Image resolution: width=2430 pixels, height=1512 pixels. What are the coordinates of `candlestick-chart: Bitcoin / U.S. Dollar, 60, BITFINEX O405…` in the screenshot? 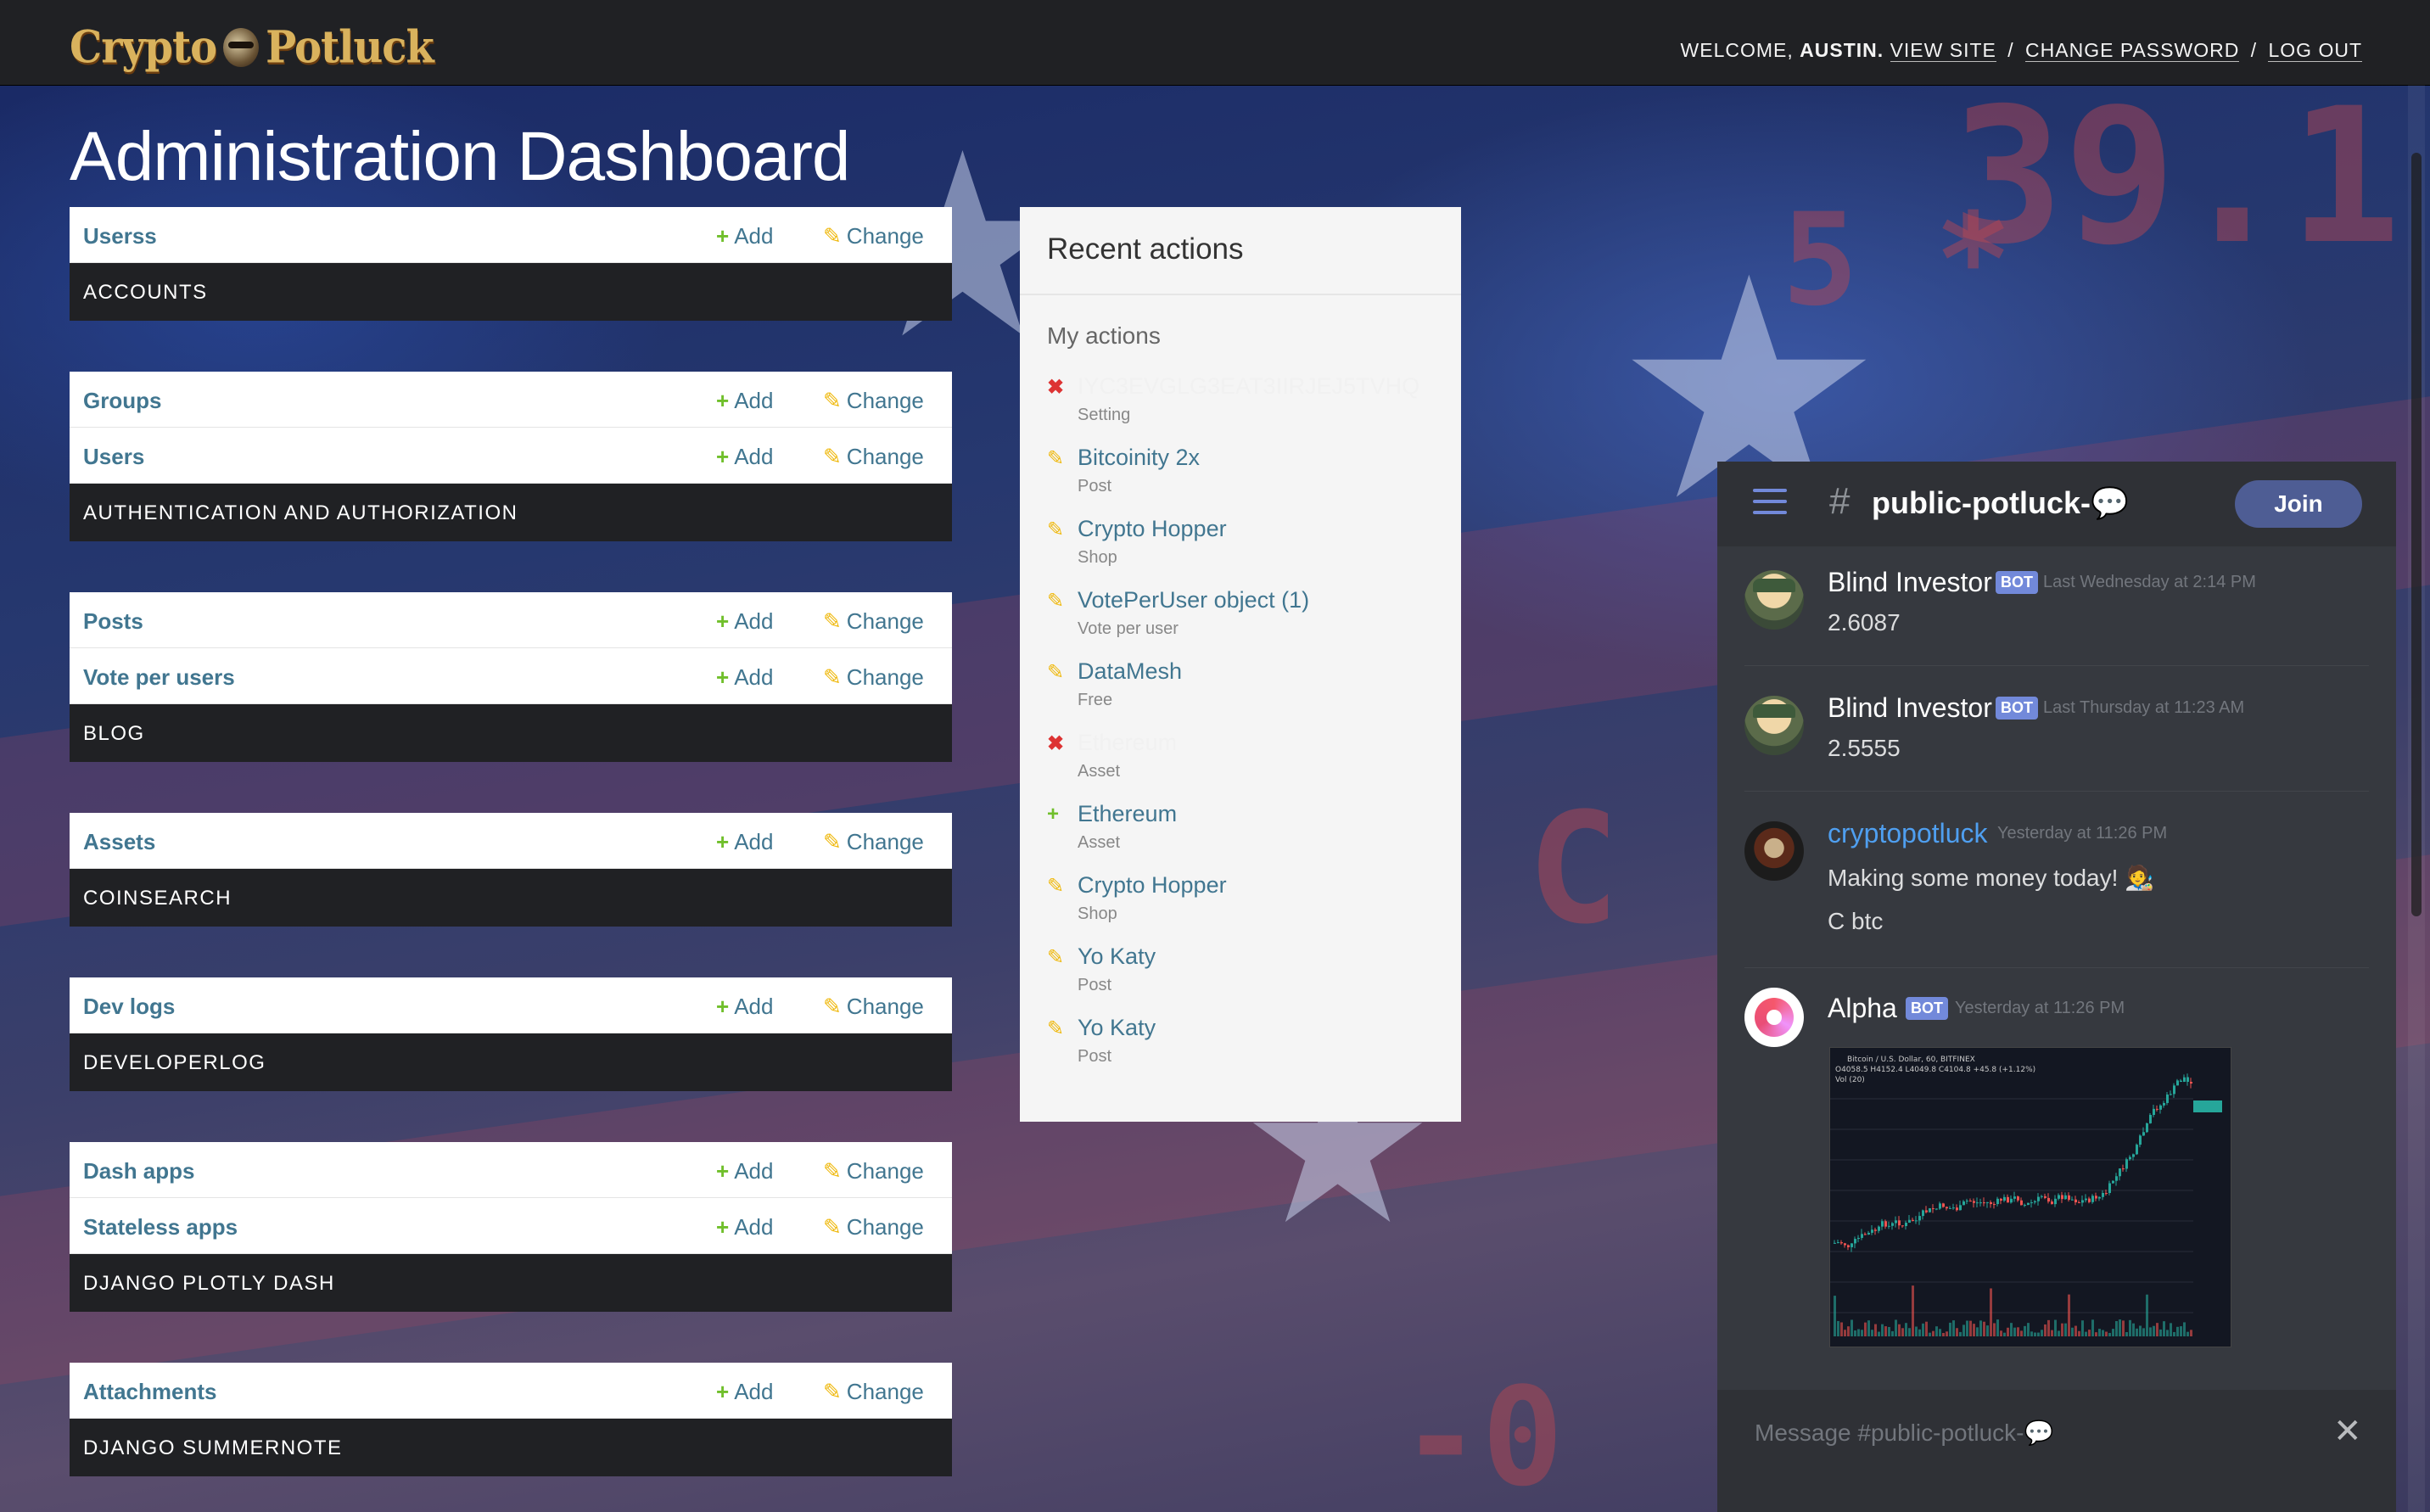 It's located at (2026, 1196).